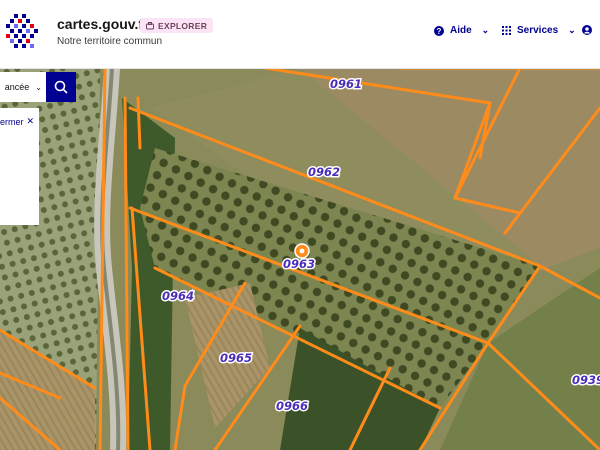 The width and height of the screenshot is (600, 450). I want to click on explorer-badge: EXPLORER, so click(177, 25).